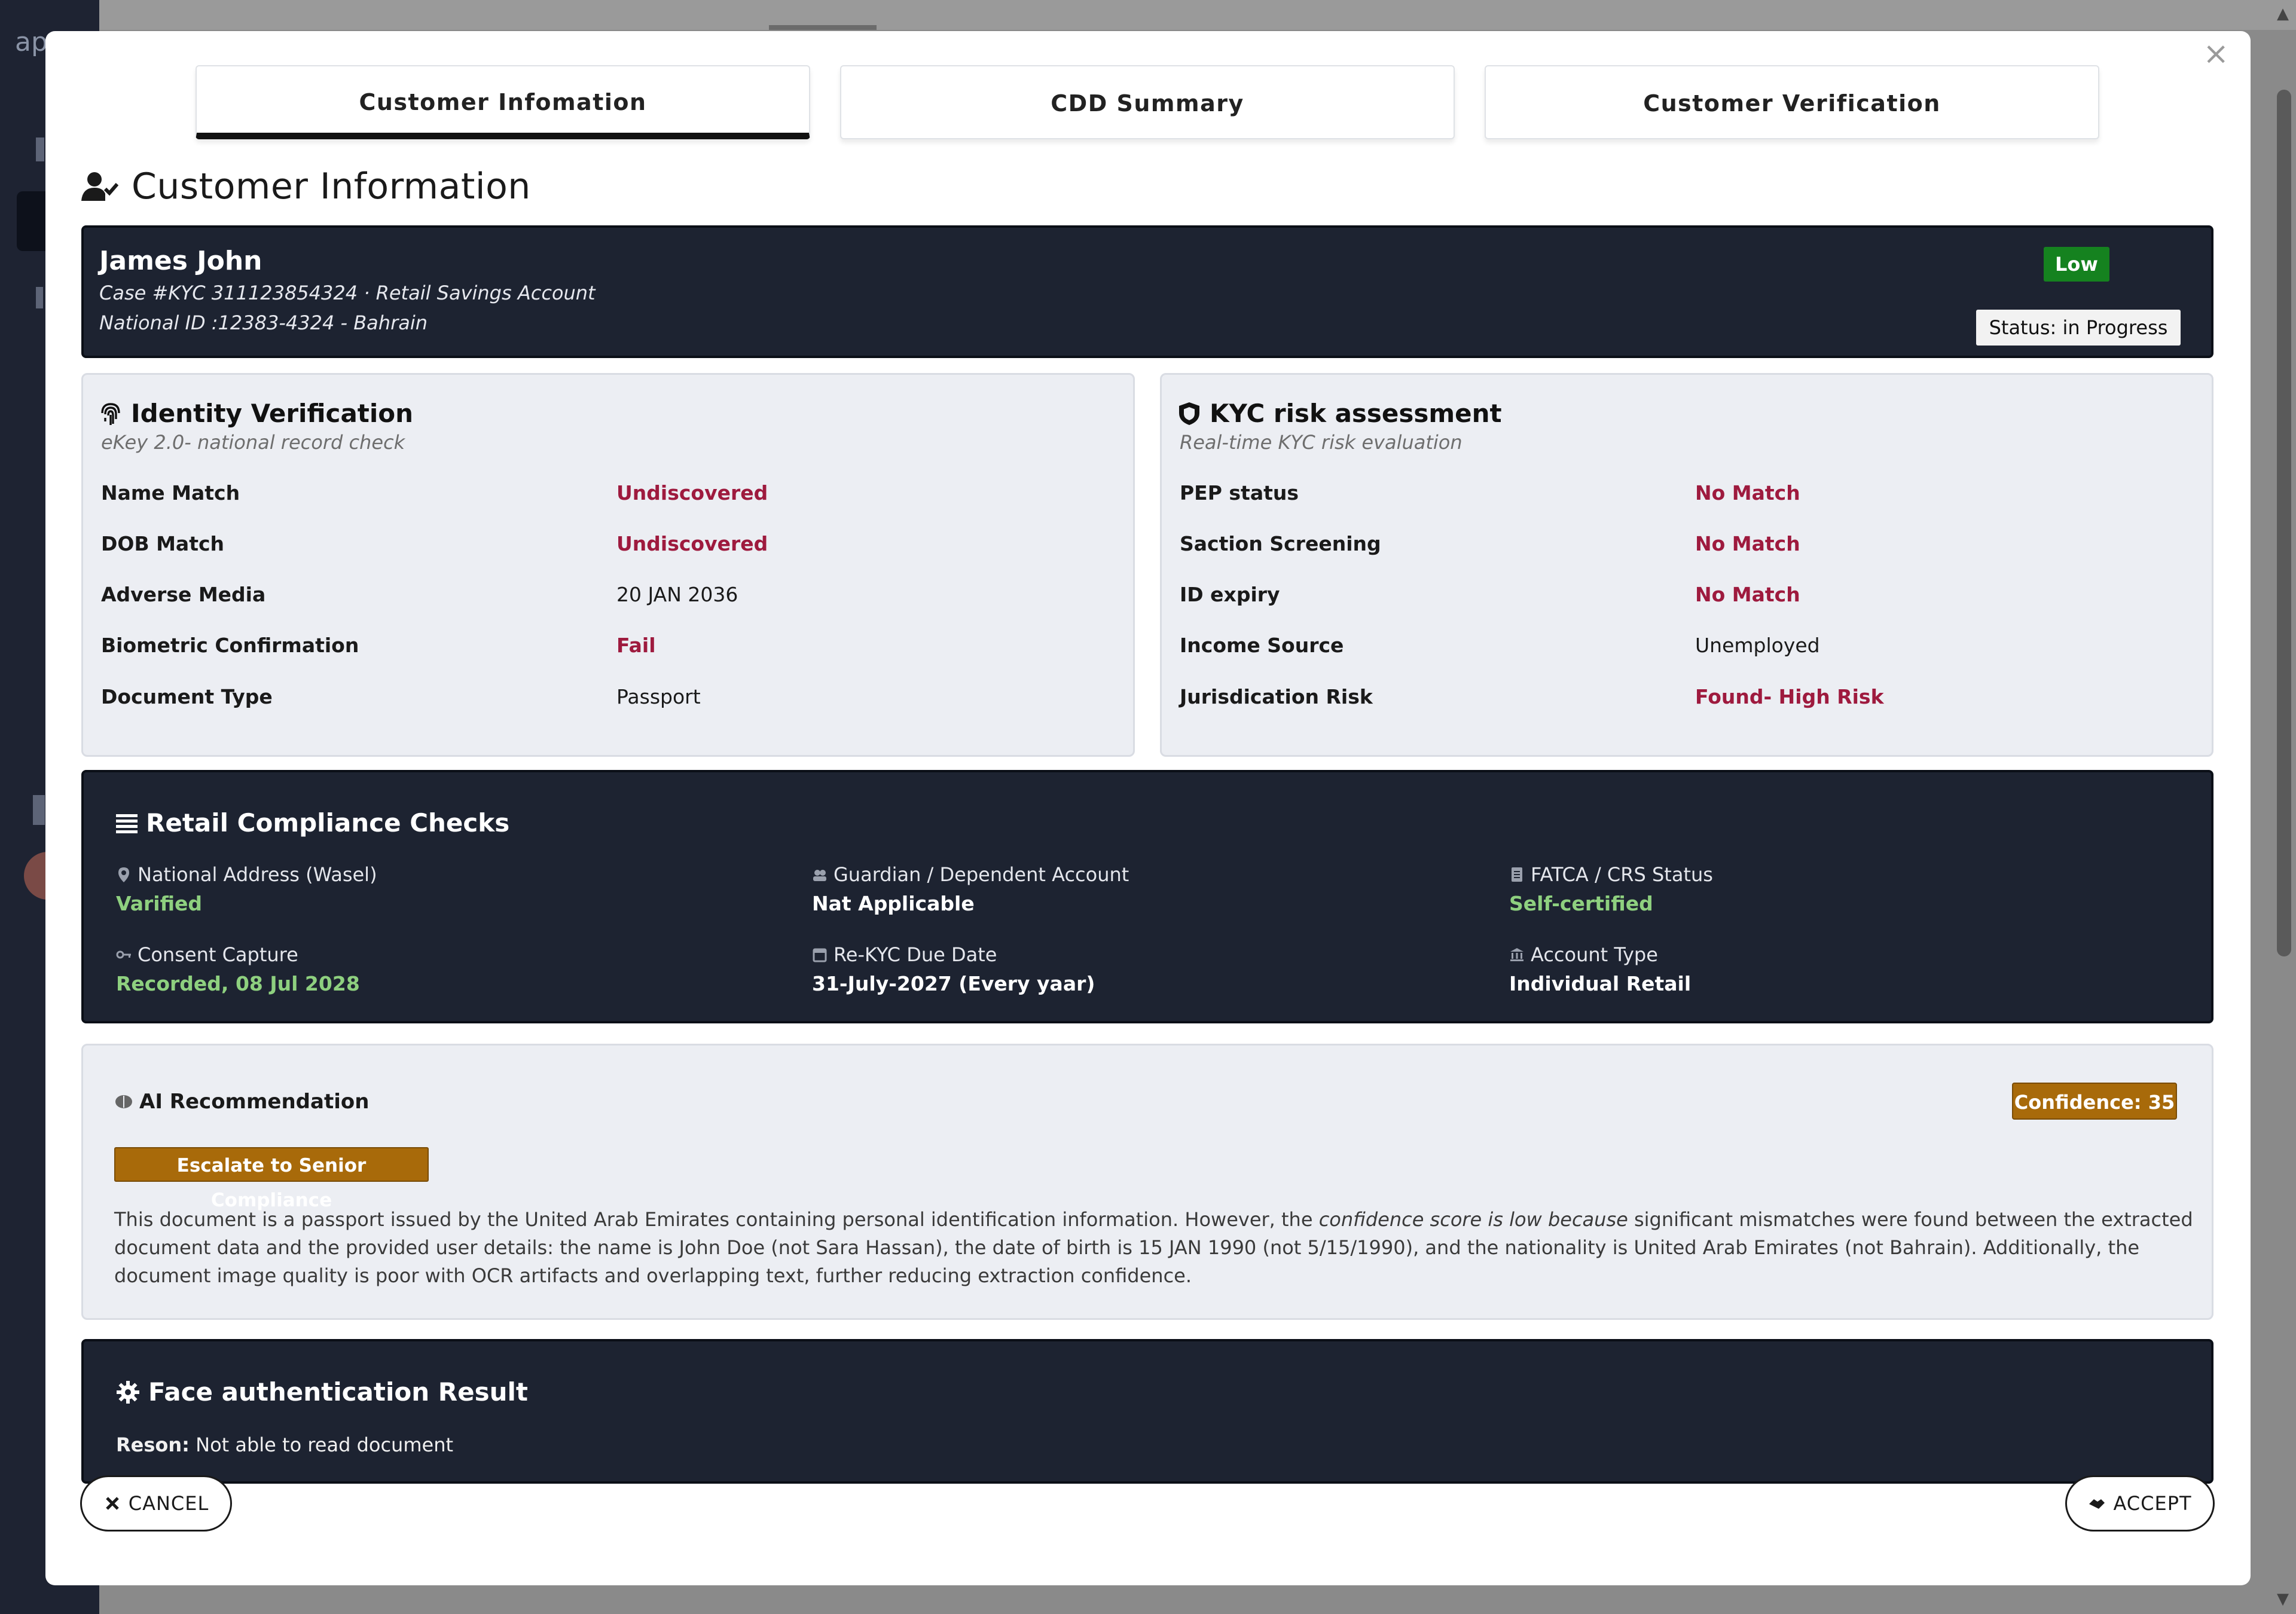 This screenshot has height=1614, width=2296. What do you see at coordinates (2152, 1503) in the screenshot?
I see `accept-label: ACCEPT` at bounding box center [2152, 1503].